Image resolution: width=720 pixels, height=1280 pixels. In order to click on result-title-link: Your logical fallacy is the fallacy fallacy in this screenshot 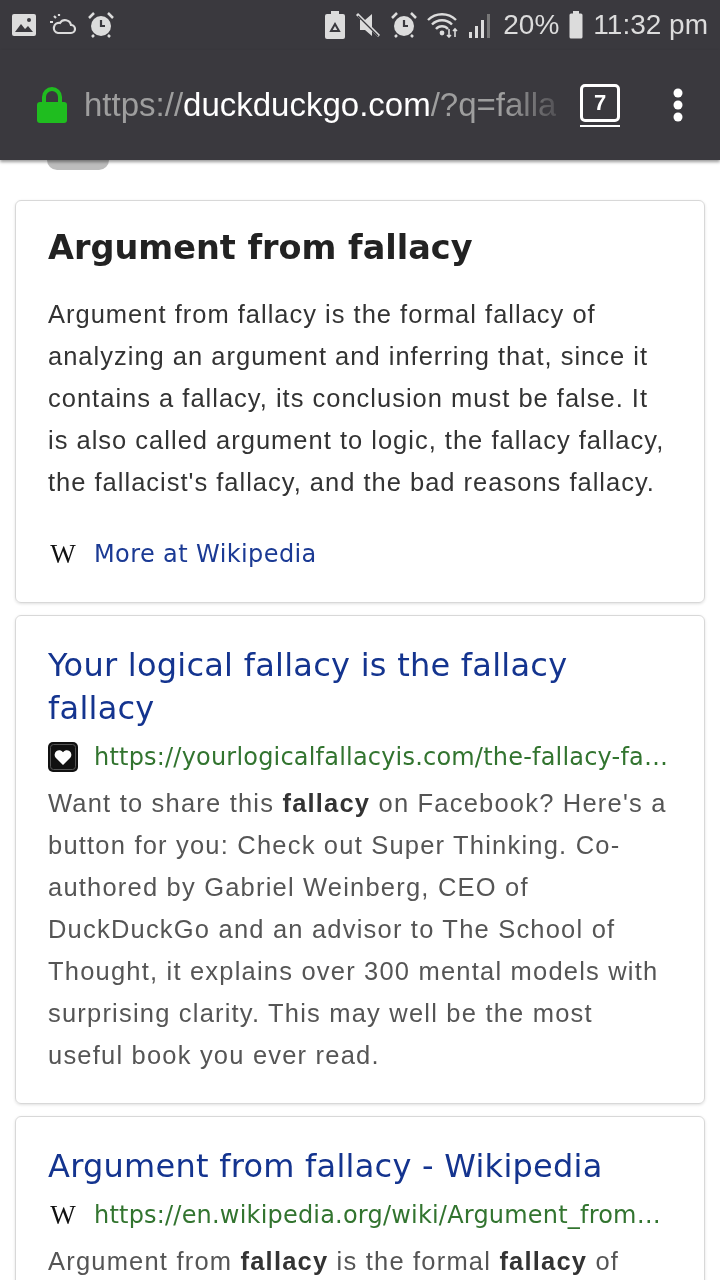, I will do `click(360, 687)`.